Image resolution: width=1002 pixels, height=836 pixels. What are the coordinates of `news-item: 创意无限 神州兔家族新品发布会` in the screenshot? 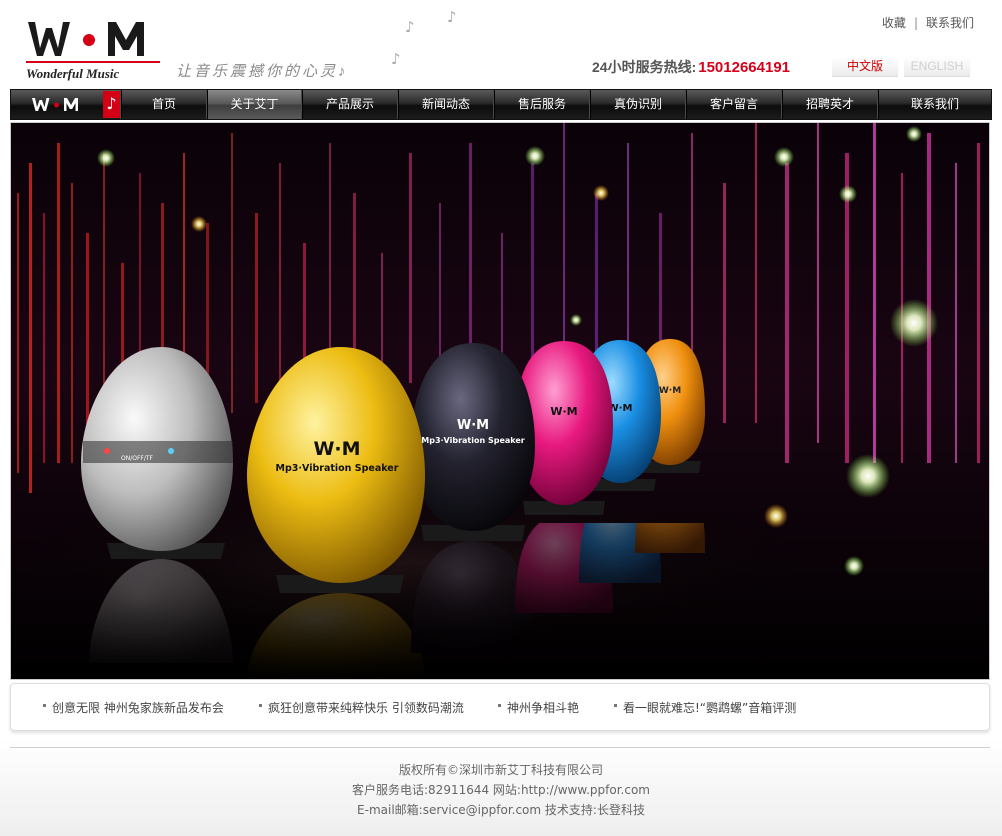 It's located at (133, 707).